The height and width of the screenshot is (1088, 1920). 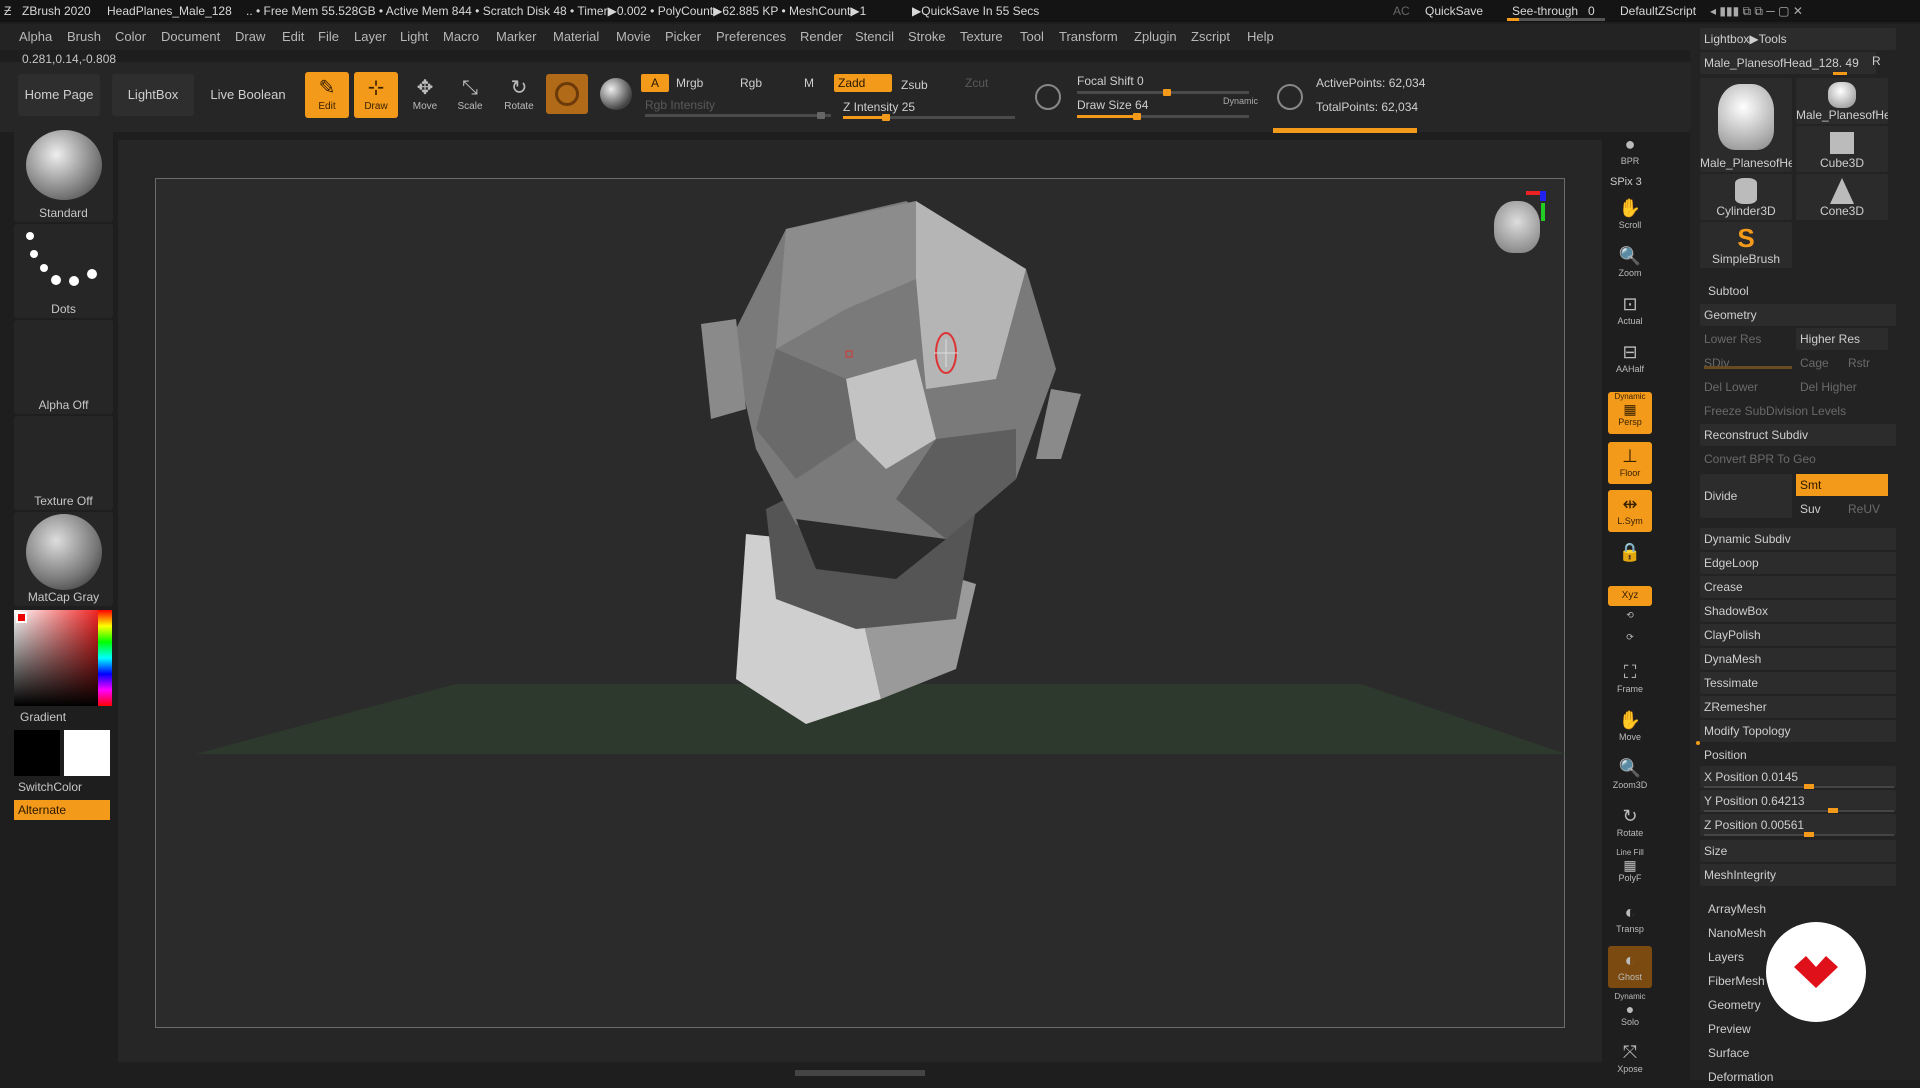 What do you see at coordinates (1630, 596) in the screenshot?
I see `xyz-button: Xyz` at bounding box center [1630, 596].